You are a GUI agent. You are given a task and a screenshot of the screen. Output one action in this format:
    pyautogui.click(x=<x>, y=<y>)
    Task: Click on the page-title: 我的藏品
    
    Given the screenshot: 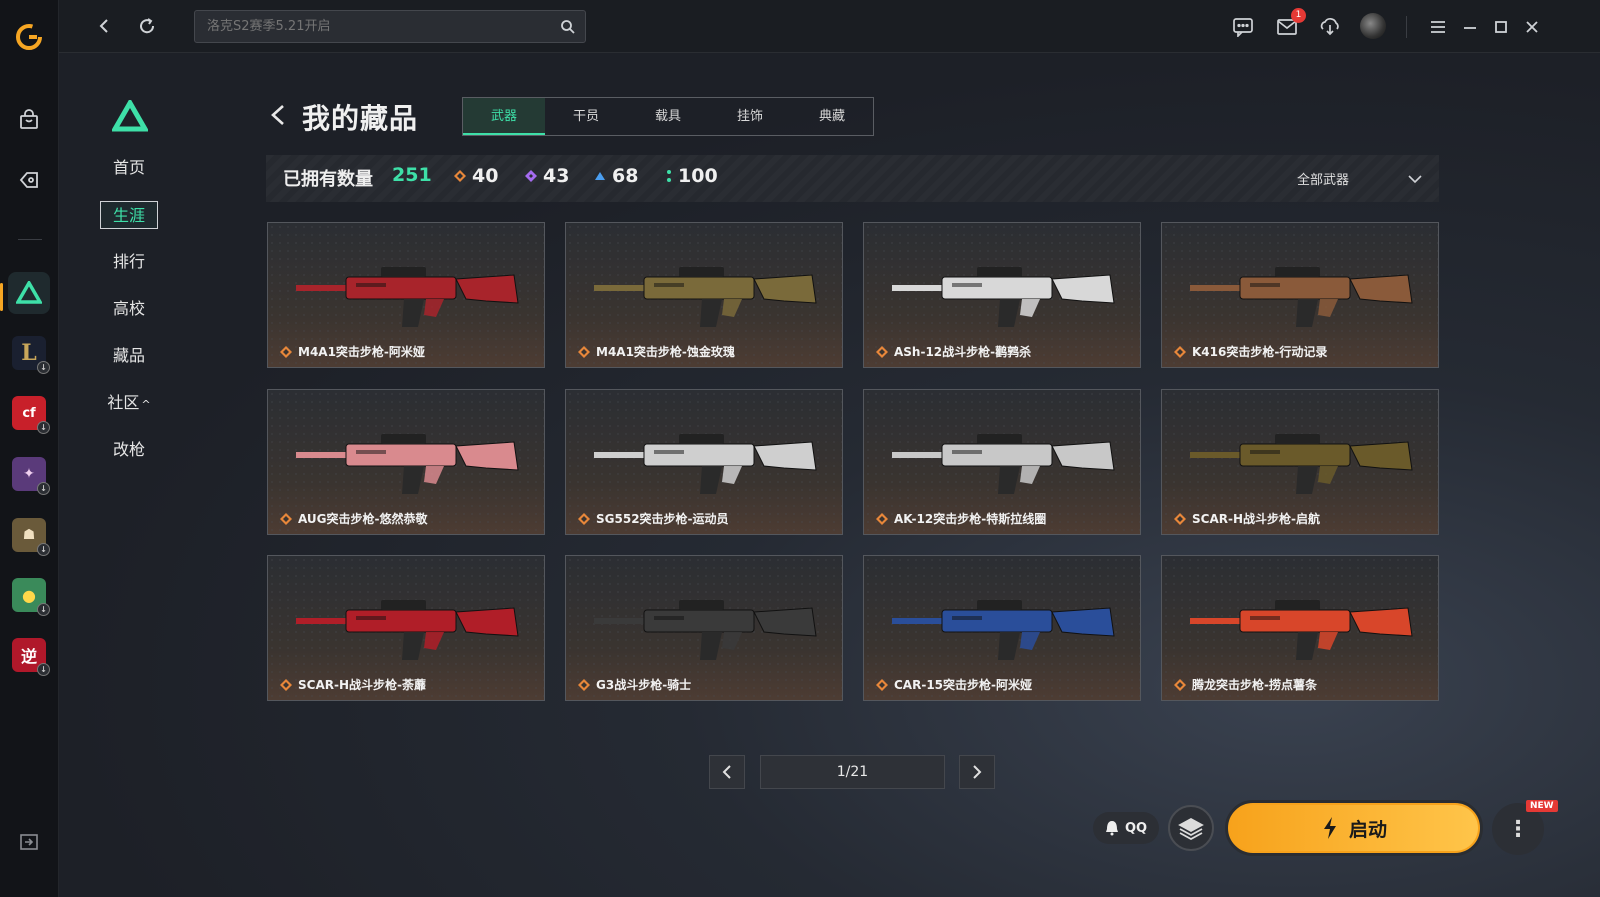 What is the action you would take?
    pyautogui.click(x=360, y=118)
    